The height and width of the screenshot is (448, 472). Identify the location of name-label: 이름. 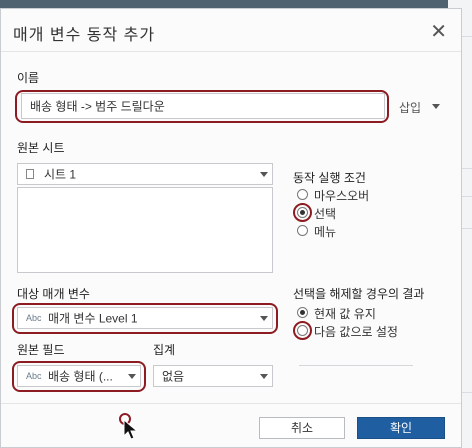
(28, 78).